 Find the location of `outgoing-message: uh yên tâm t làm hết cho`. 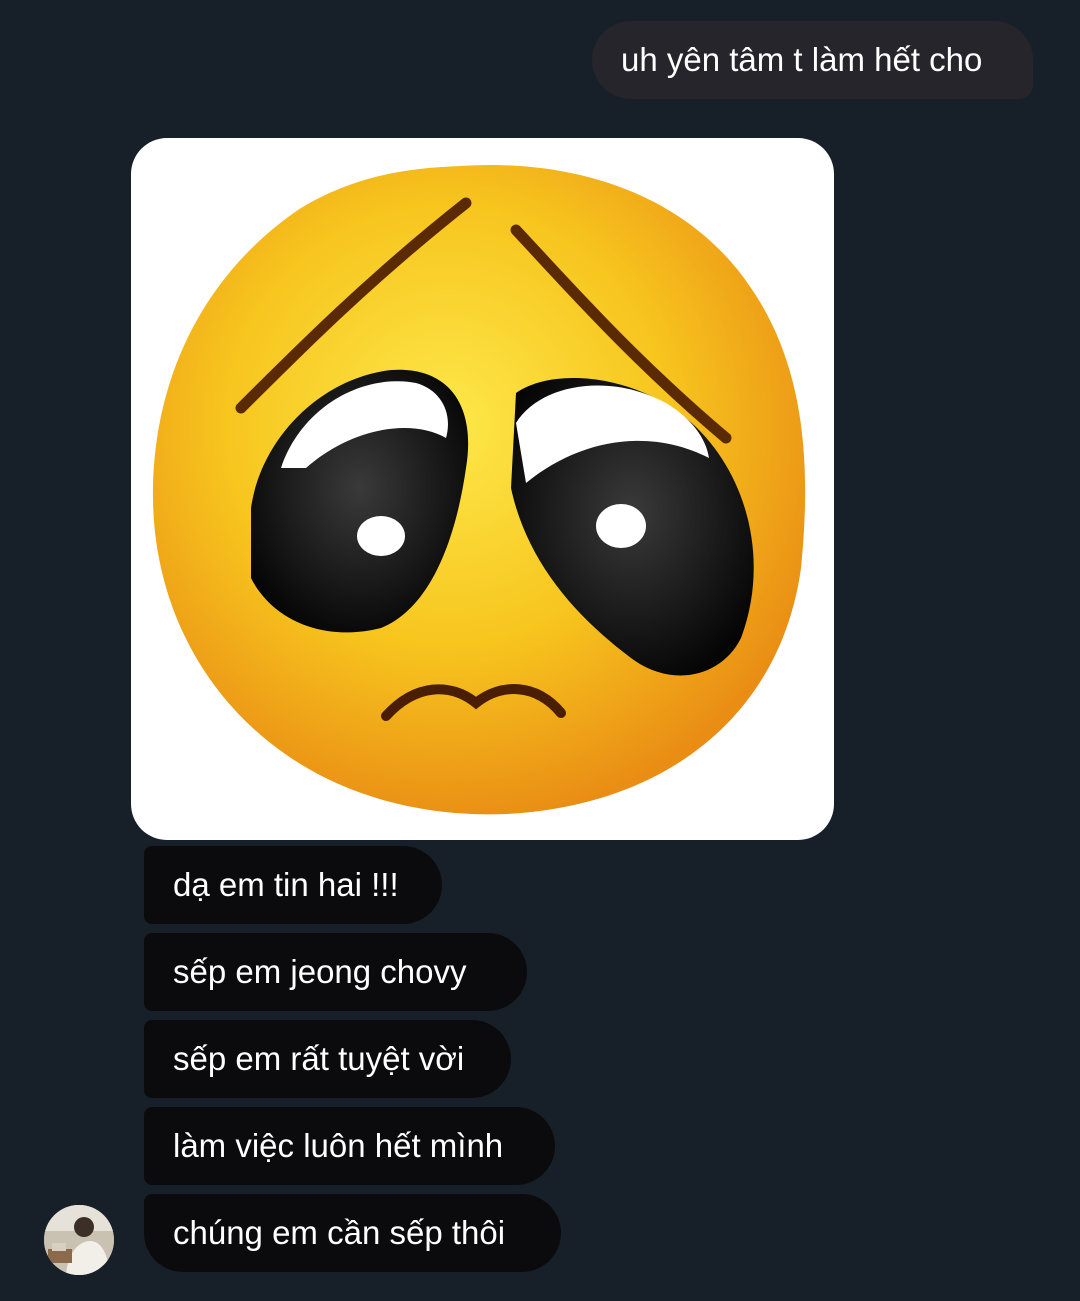

outgoing-message: uh yên tâm t làm hết cho is located at coordinates (812, 60).